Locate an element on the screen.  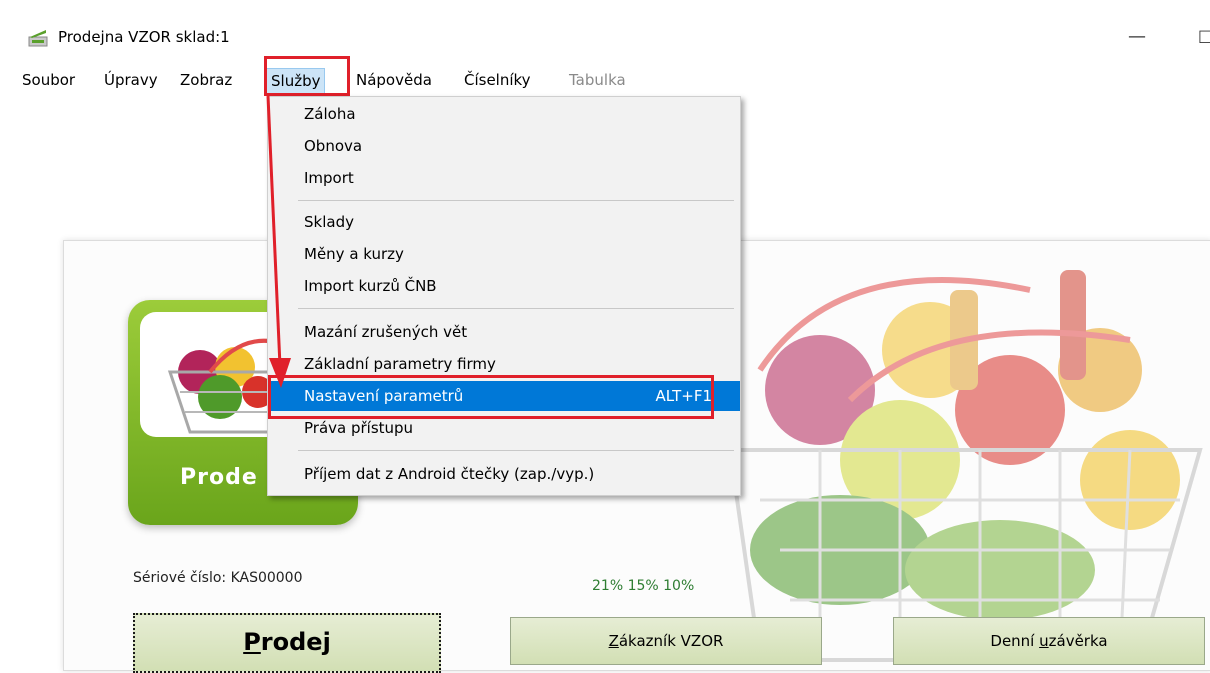
menu-tabulka: Tabulka is located at coordinates (597, 80).